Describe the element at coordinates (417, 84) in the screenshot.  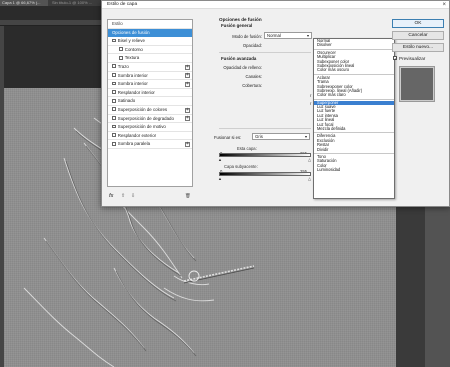
I see `style-preview-swatch` at that location.